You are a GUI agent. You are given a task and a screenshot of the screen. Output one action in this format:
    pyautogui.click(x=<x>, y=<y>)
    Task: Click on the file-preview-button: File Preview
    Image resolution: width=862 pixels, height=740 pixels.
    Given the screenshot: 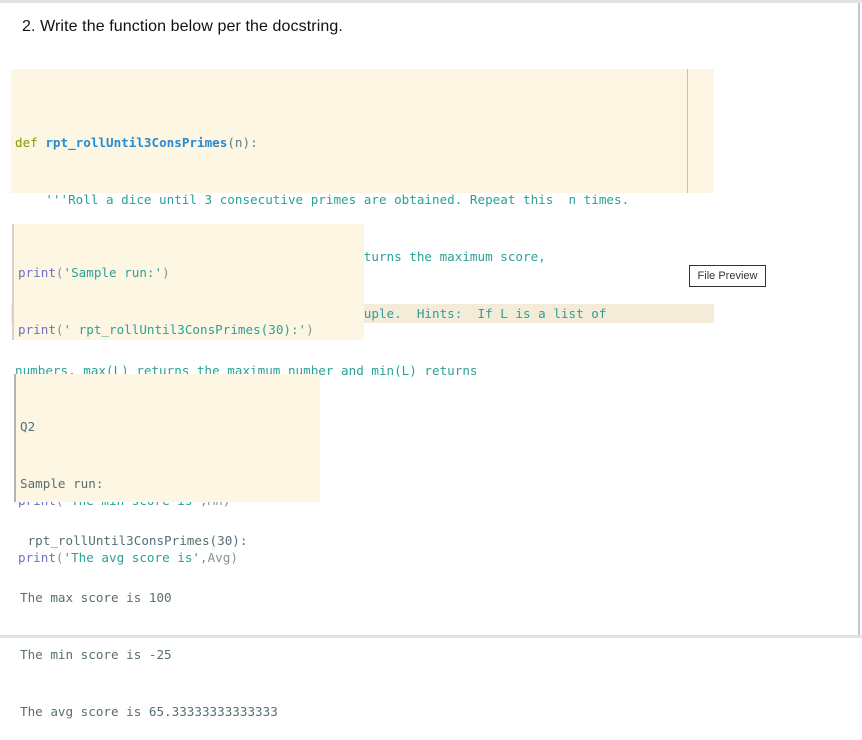 What is the action you would take?
    pyautogui.click(x=727, y=276)
    